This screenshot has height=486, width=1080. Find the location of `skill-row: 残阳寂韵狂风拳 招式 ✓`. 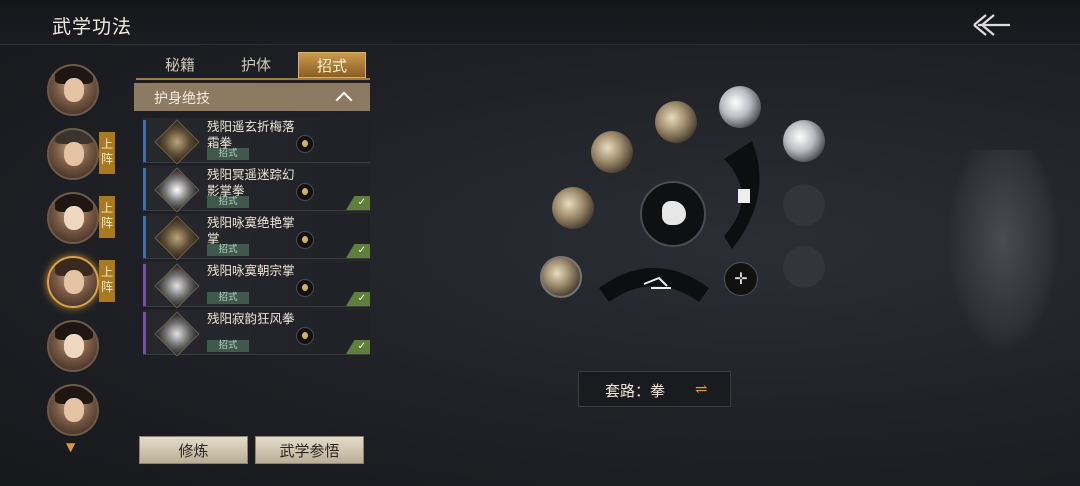

skill-row: 残阳寂韵狂风拳 招式 ✓ is located at coordinates (256, 333).